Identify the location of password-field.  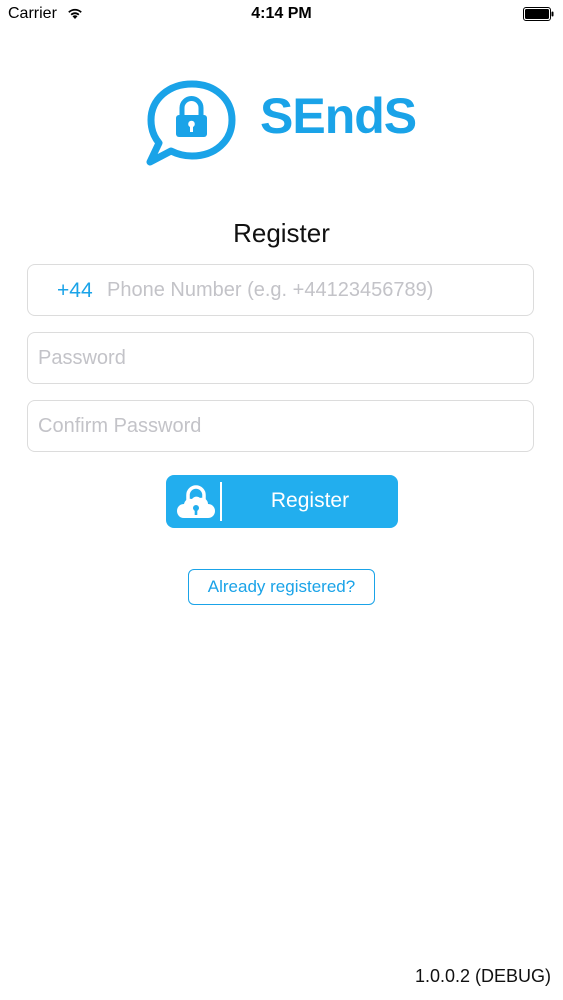
(280, 358).